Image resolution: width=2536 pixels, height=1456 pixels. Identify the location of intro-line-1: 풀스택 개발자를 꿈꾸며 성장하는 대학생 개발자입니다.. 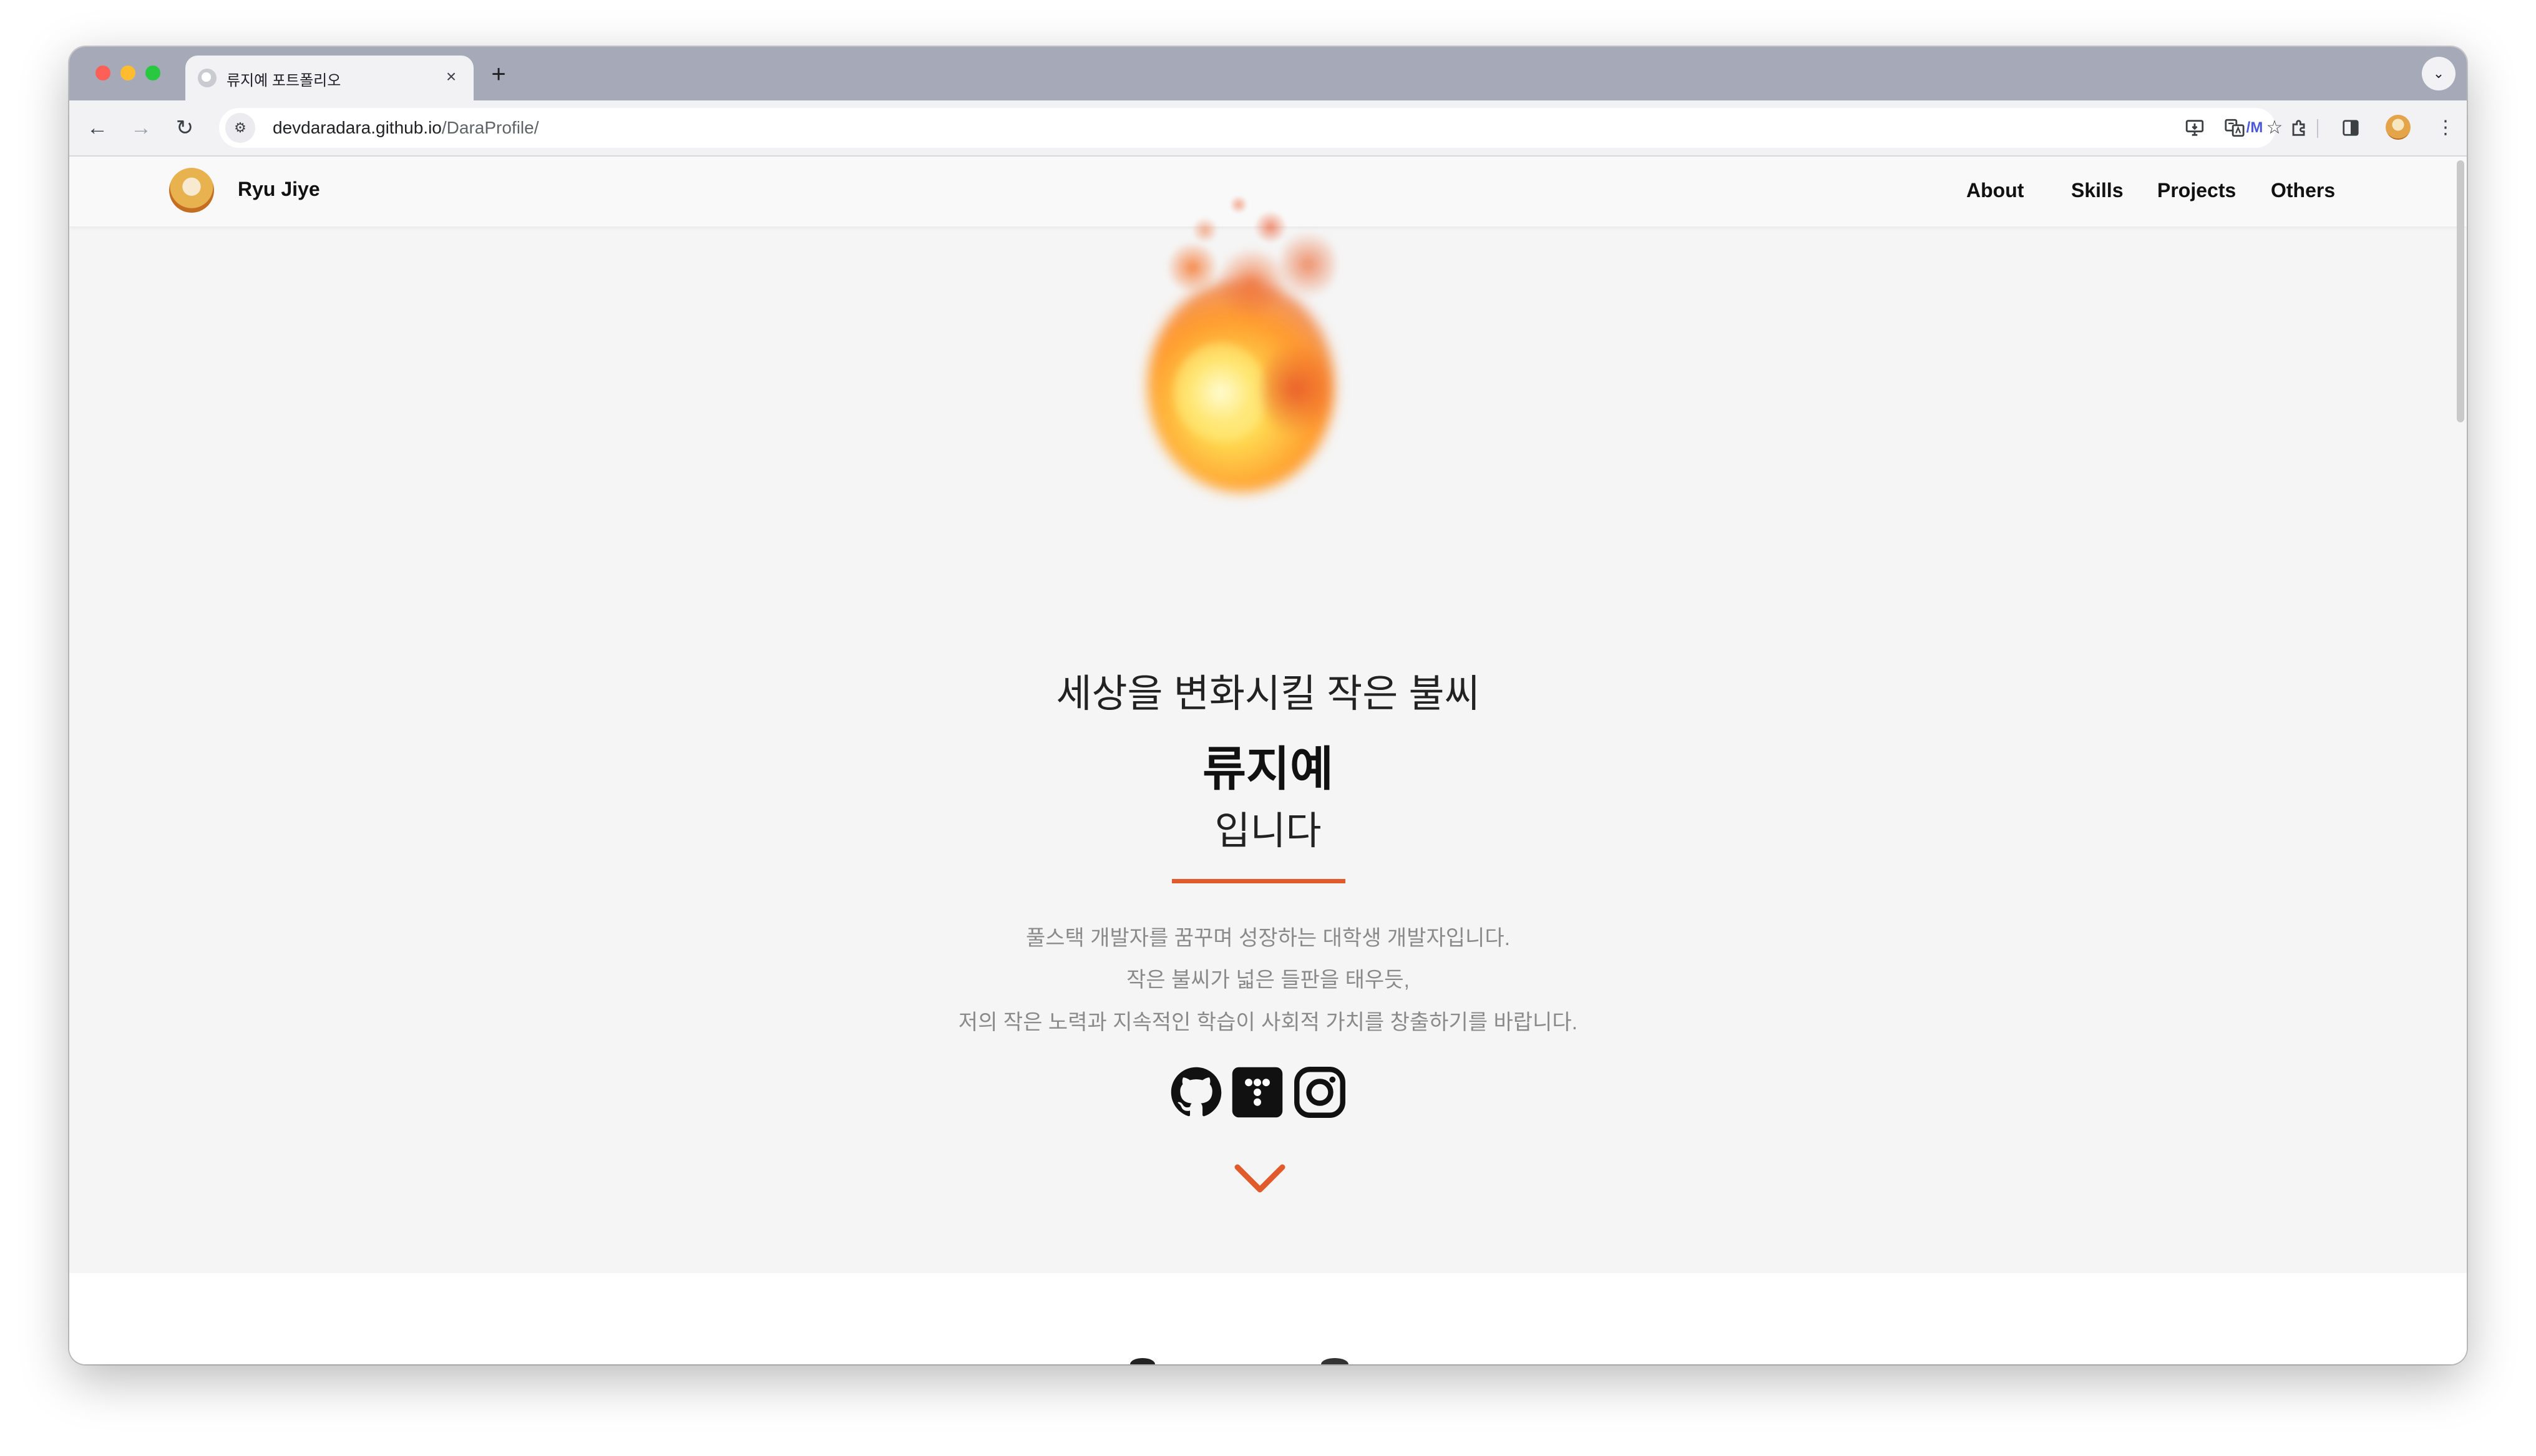
(1268, 938).